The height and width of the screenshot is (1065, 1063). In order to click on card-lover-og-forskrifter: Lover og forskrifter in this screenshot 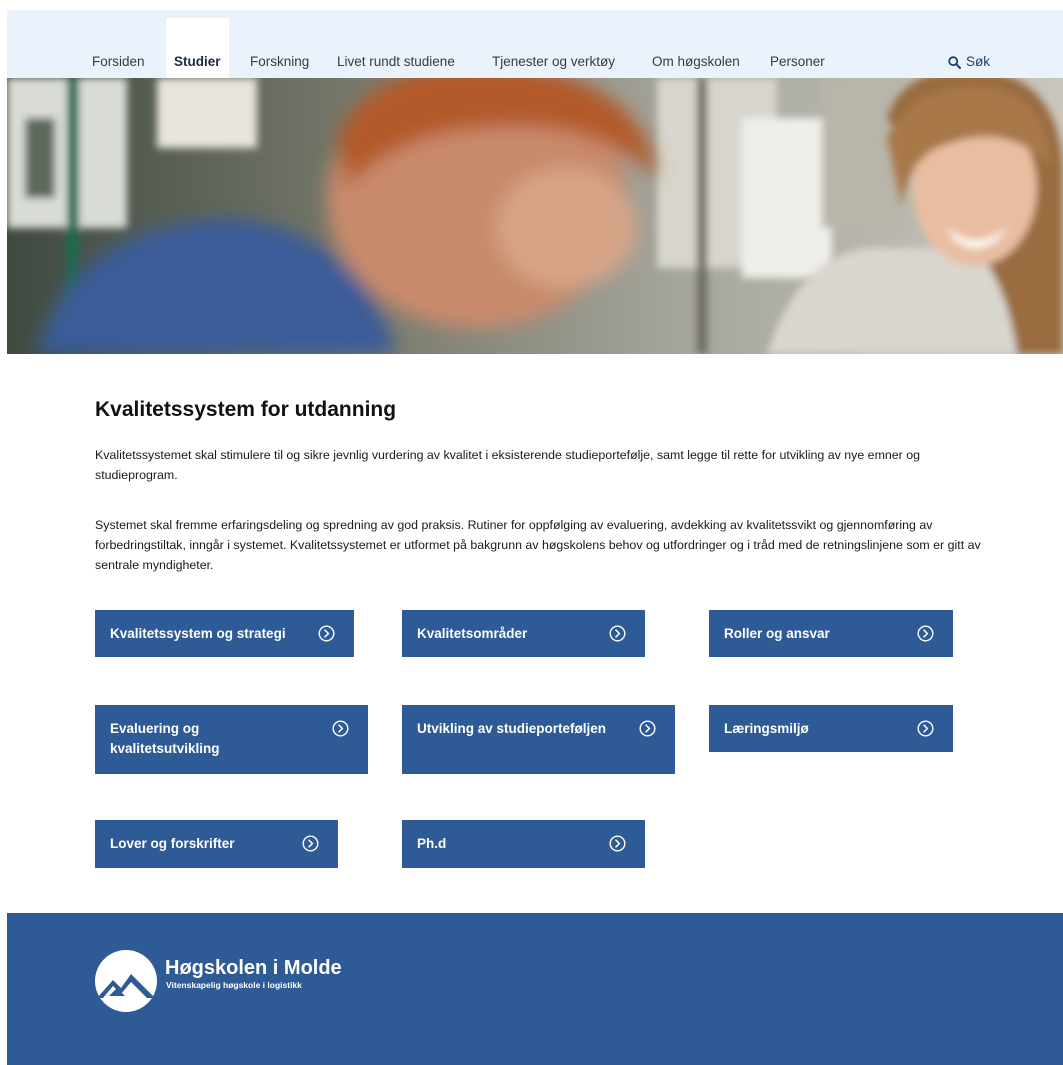, I will do `click(216, 844)`.